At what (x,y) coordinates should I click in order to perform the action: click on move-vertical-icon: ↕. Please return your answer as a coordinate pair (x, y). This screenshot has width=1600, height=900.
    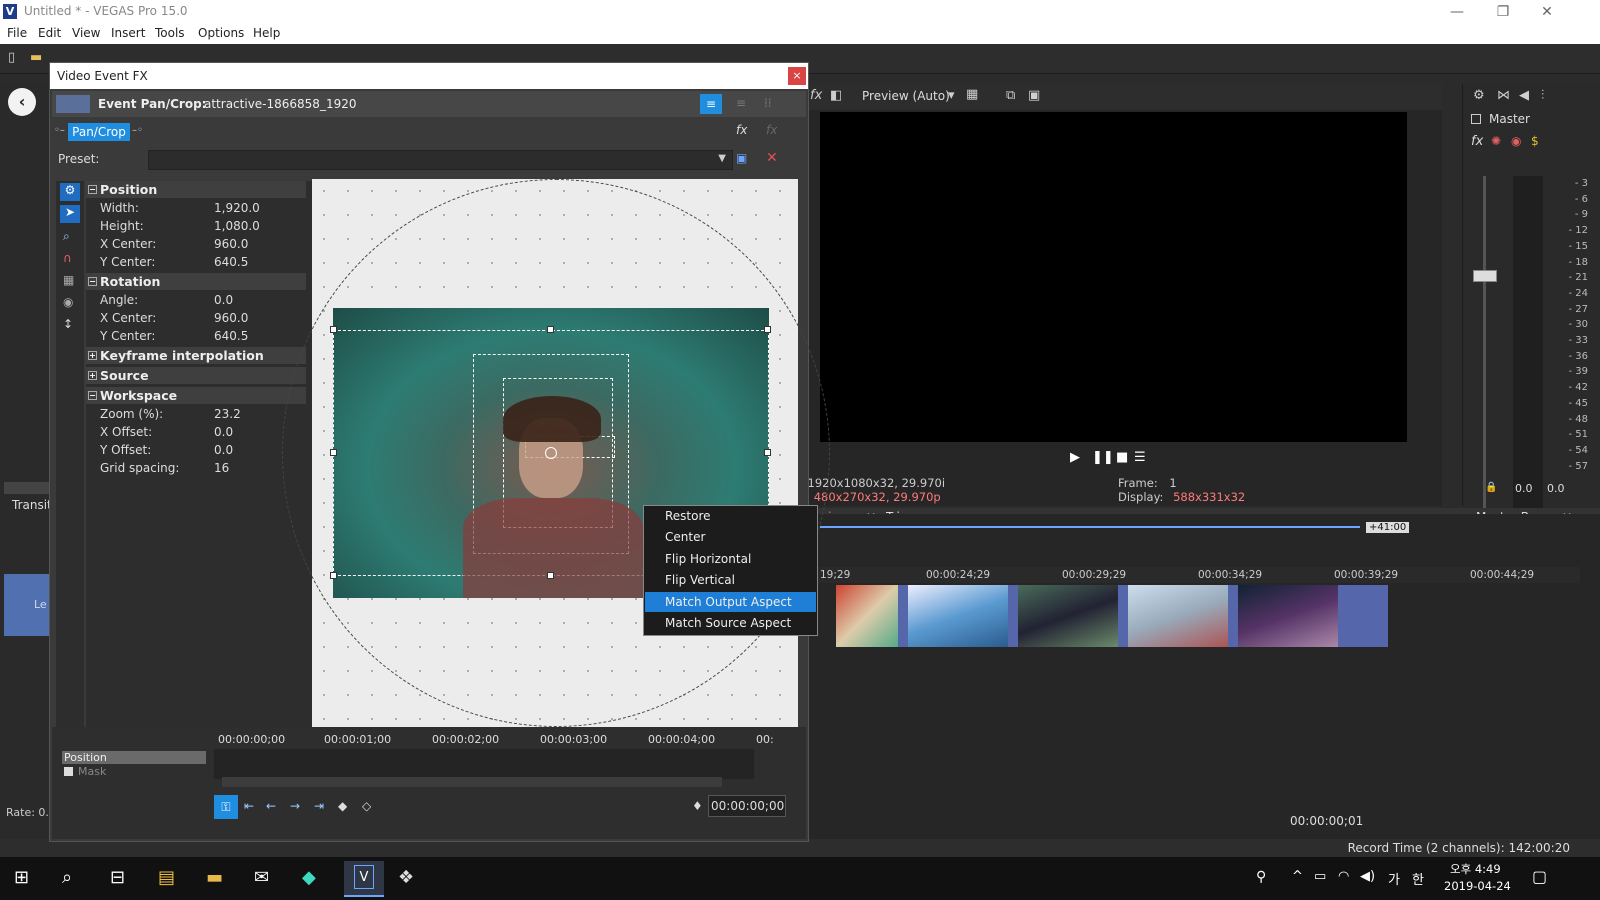
    Looking at the image, I should click on (68, 324).